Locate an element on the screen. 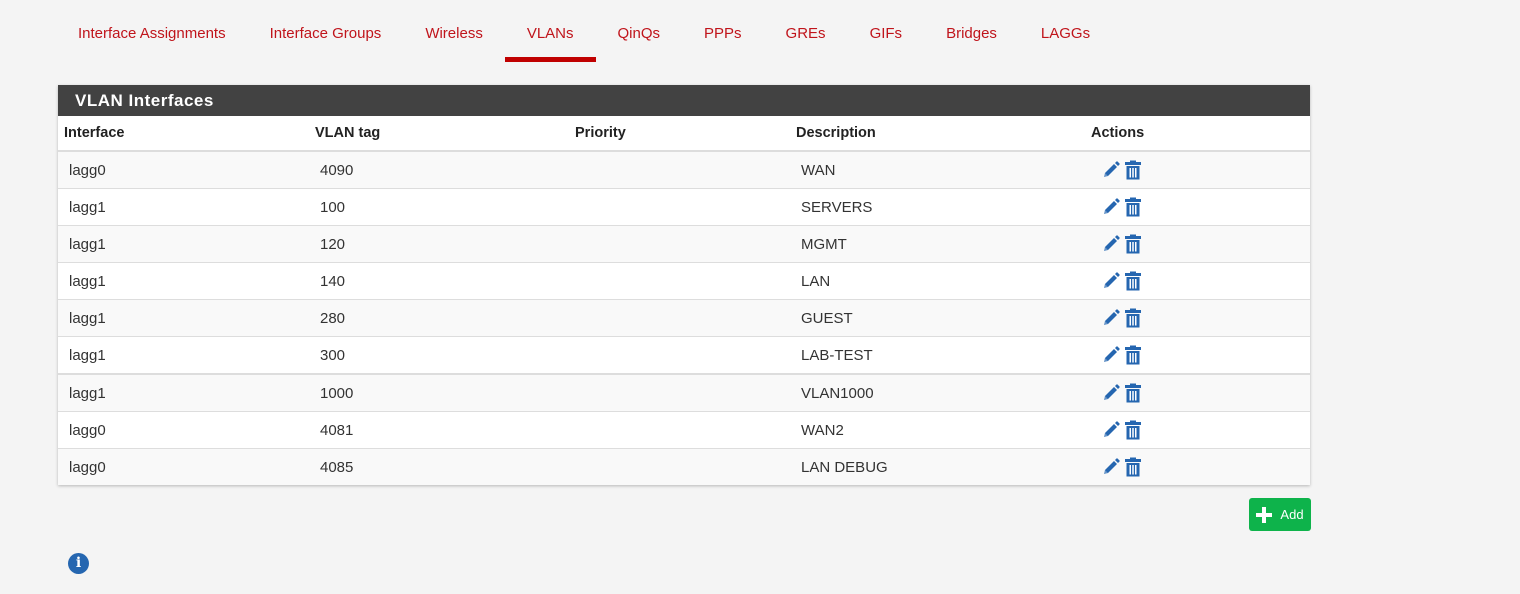 The width and height of the screenshot is (1520, 594). cell-vlan-tag: 4085 is located at coordinates (439, 466).